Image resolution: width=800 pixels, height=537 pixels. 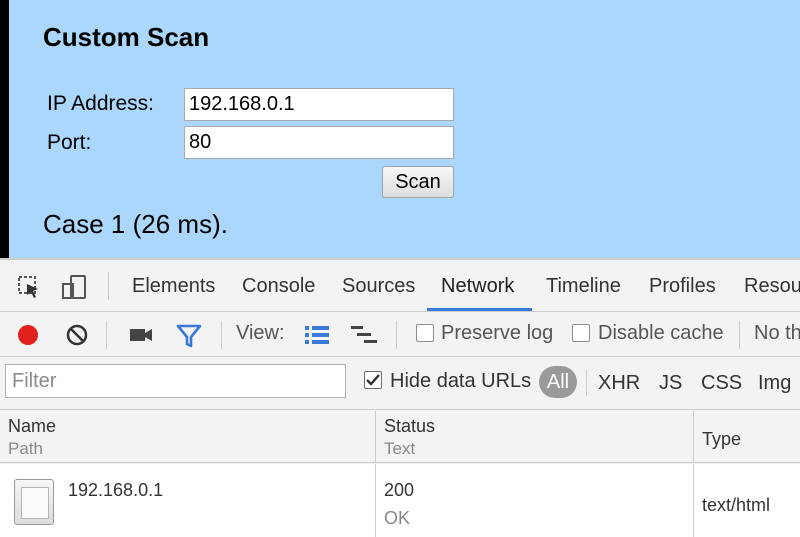 I want to click on column-header-path: Path, so click(x=25, y=448).